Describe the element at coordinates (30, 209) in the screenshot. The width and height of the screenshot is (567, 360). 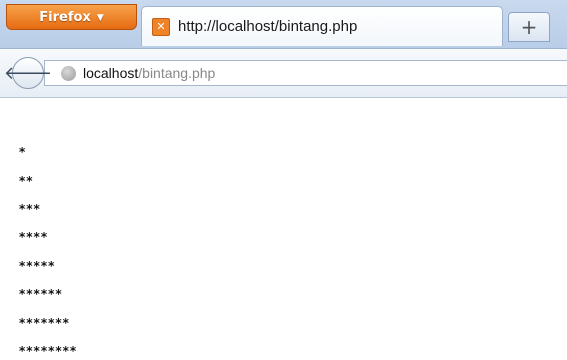
I see `star-row-3: ***` at that location.